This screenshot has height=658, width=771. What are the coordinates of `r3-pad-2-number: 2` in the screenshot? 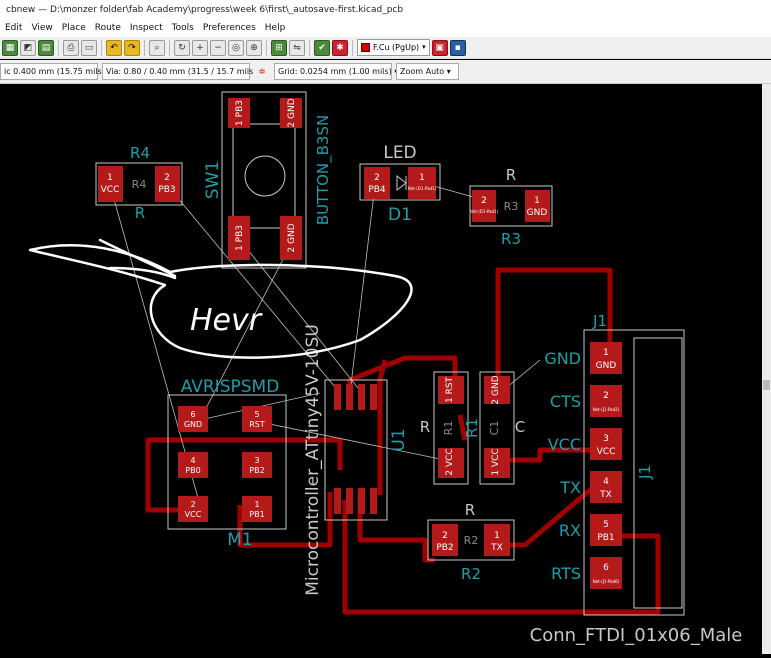 It's located at (484, 201).